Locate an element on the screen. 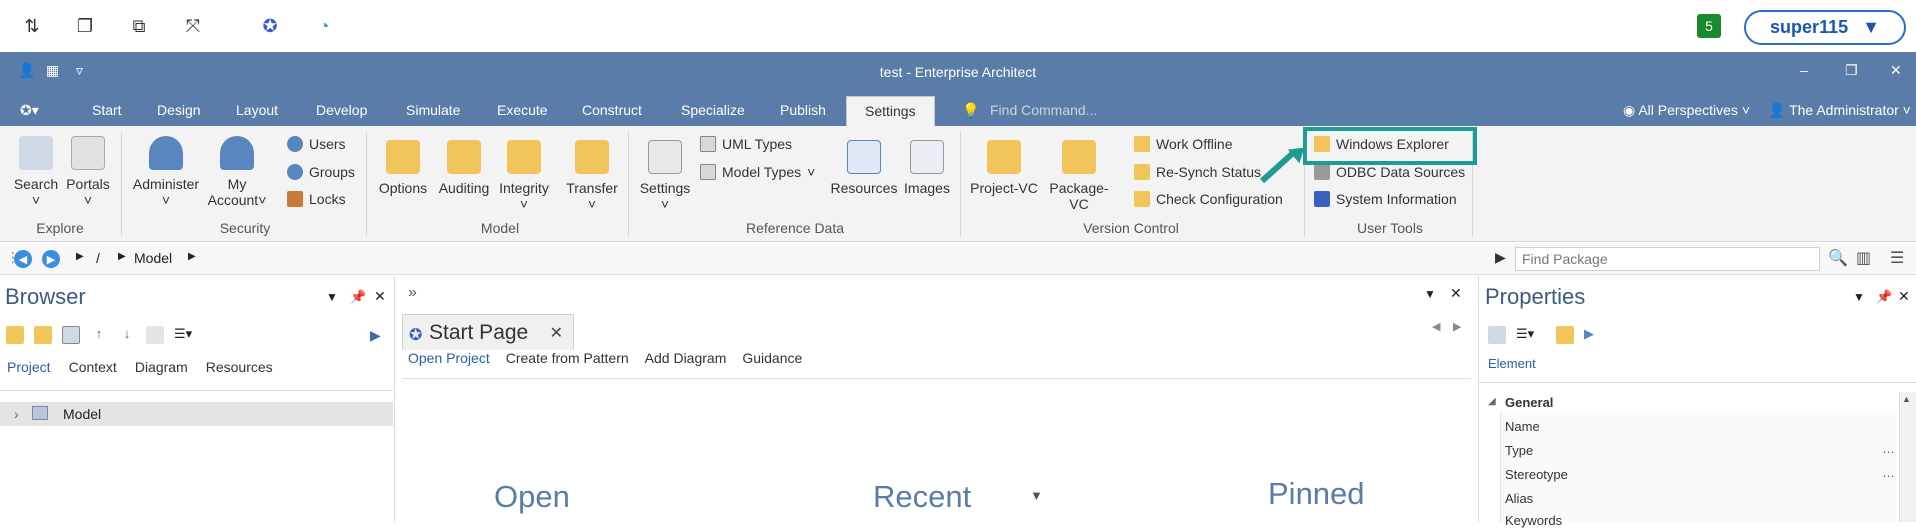  tab-element: Element is located at coordinates (1512, 363).